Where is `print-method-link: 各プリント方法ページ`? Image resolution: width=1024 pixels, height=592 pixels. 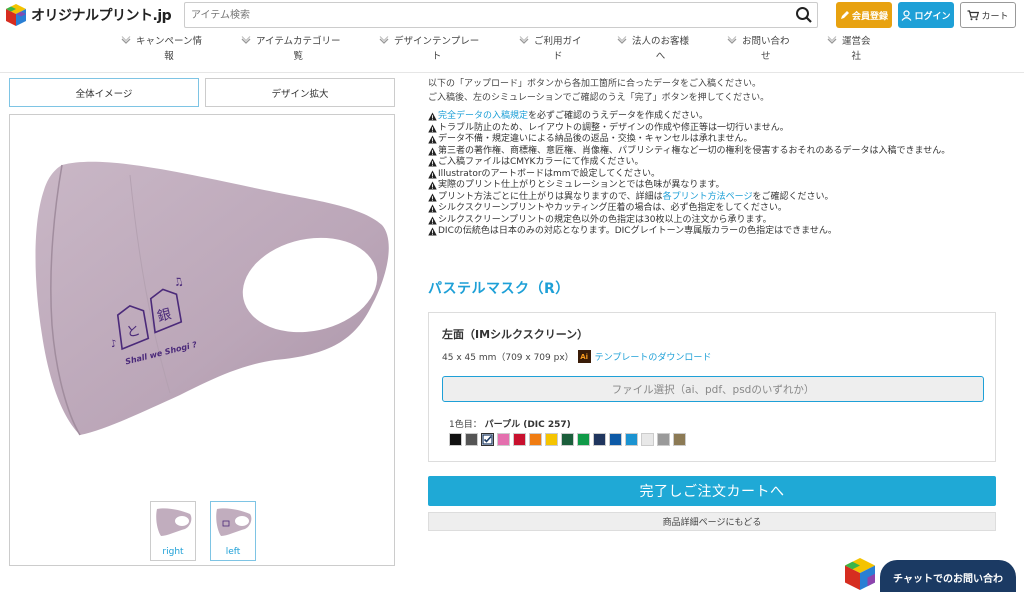 print-method-link: 各プリント方法ページ is located at coordinates (708, 197).